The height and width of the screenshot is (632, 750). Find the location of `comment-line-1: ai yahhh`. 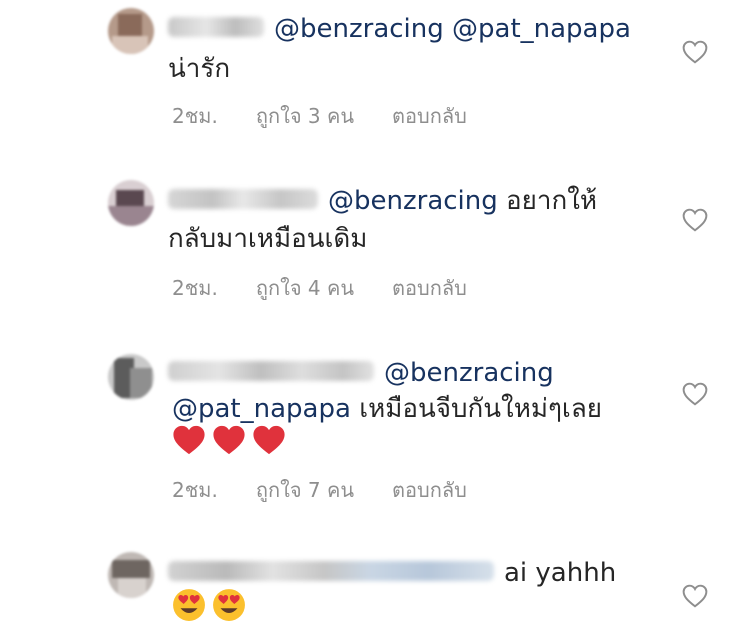

comment-line-1: ai yahhh is located at coordinates (392, 573).